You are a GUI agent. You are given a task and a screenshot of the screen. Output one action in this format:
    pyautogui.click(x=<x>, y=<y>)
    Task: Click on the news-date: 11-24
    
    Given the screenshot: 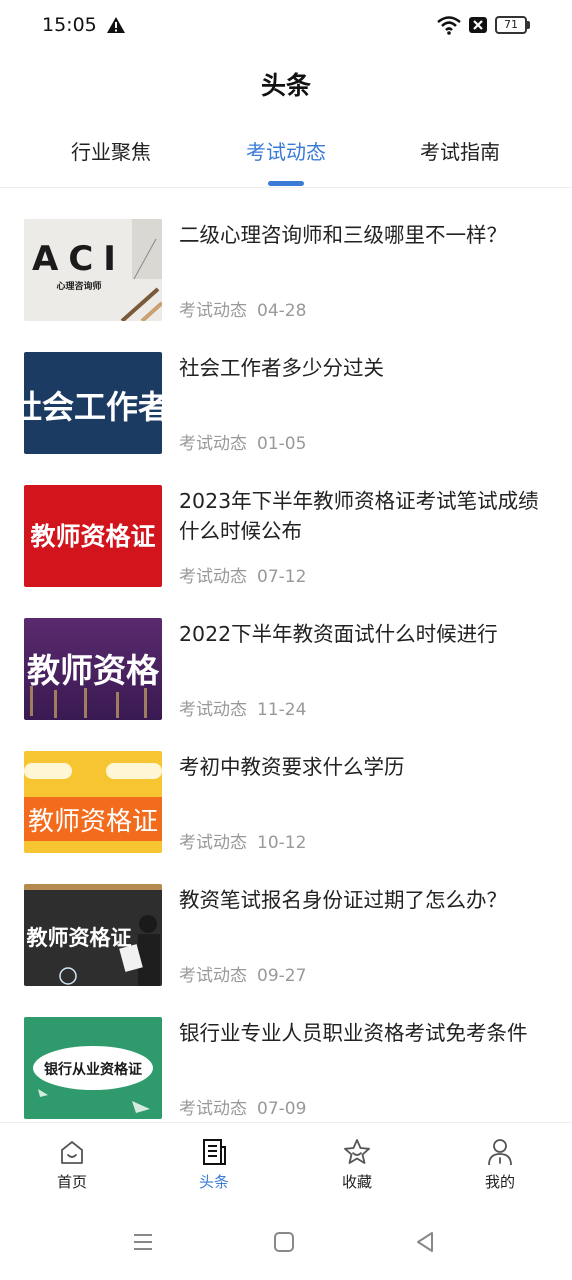 What is the action you would take?
    pyautogui.click(x=282, y=710)
    